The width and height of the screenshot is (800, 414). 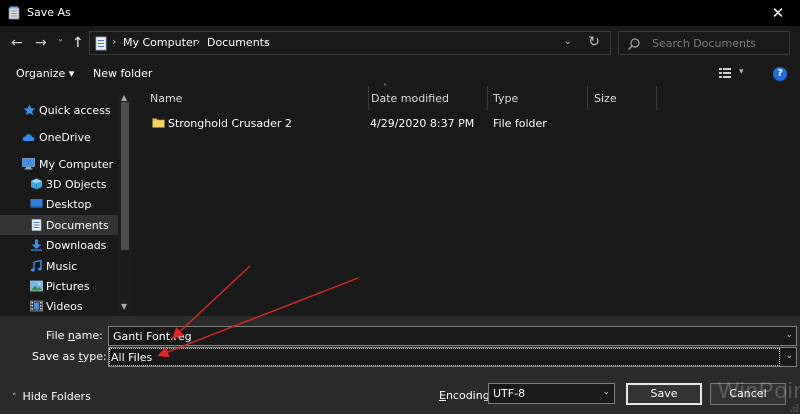 What do you see at coordinates (725, 73) in the screenshot?
I see `view-options-icon` at bounding box center [725, 73].